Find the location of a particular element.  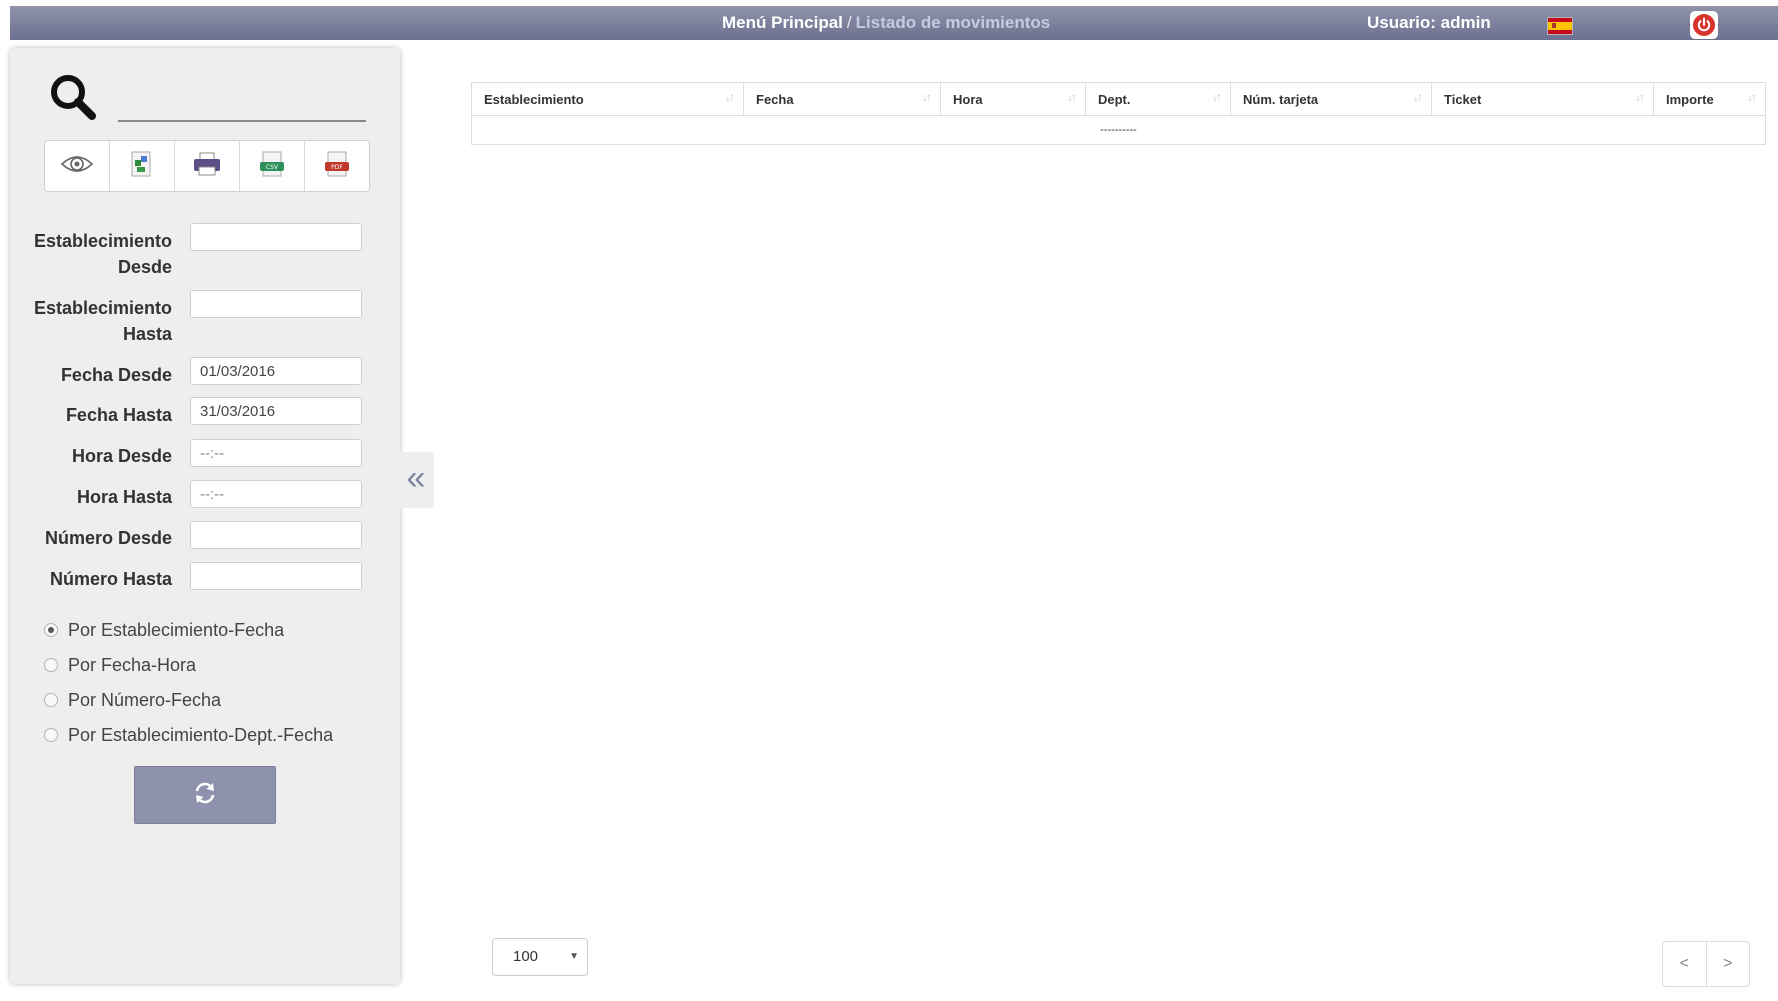

view-button is located at coordinates (77, 166).